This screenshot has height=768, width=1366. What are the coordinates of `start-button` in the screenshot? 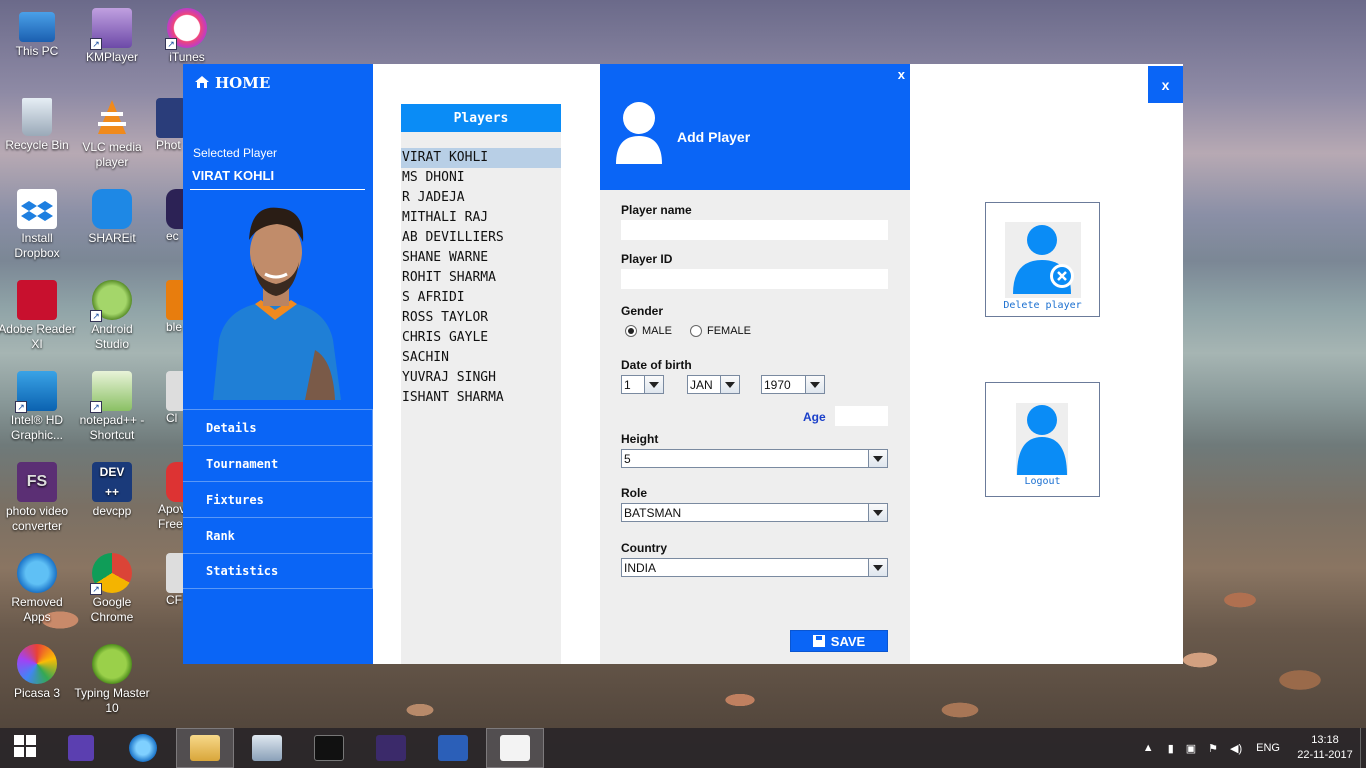 It's located at (25, 748).